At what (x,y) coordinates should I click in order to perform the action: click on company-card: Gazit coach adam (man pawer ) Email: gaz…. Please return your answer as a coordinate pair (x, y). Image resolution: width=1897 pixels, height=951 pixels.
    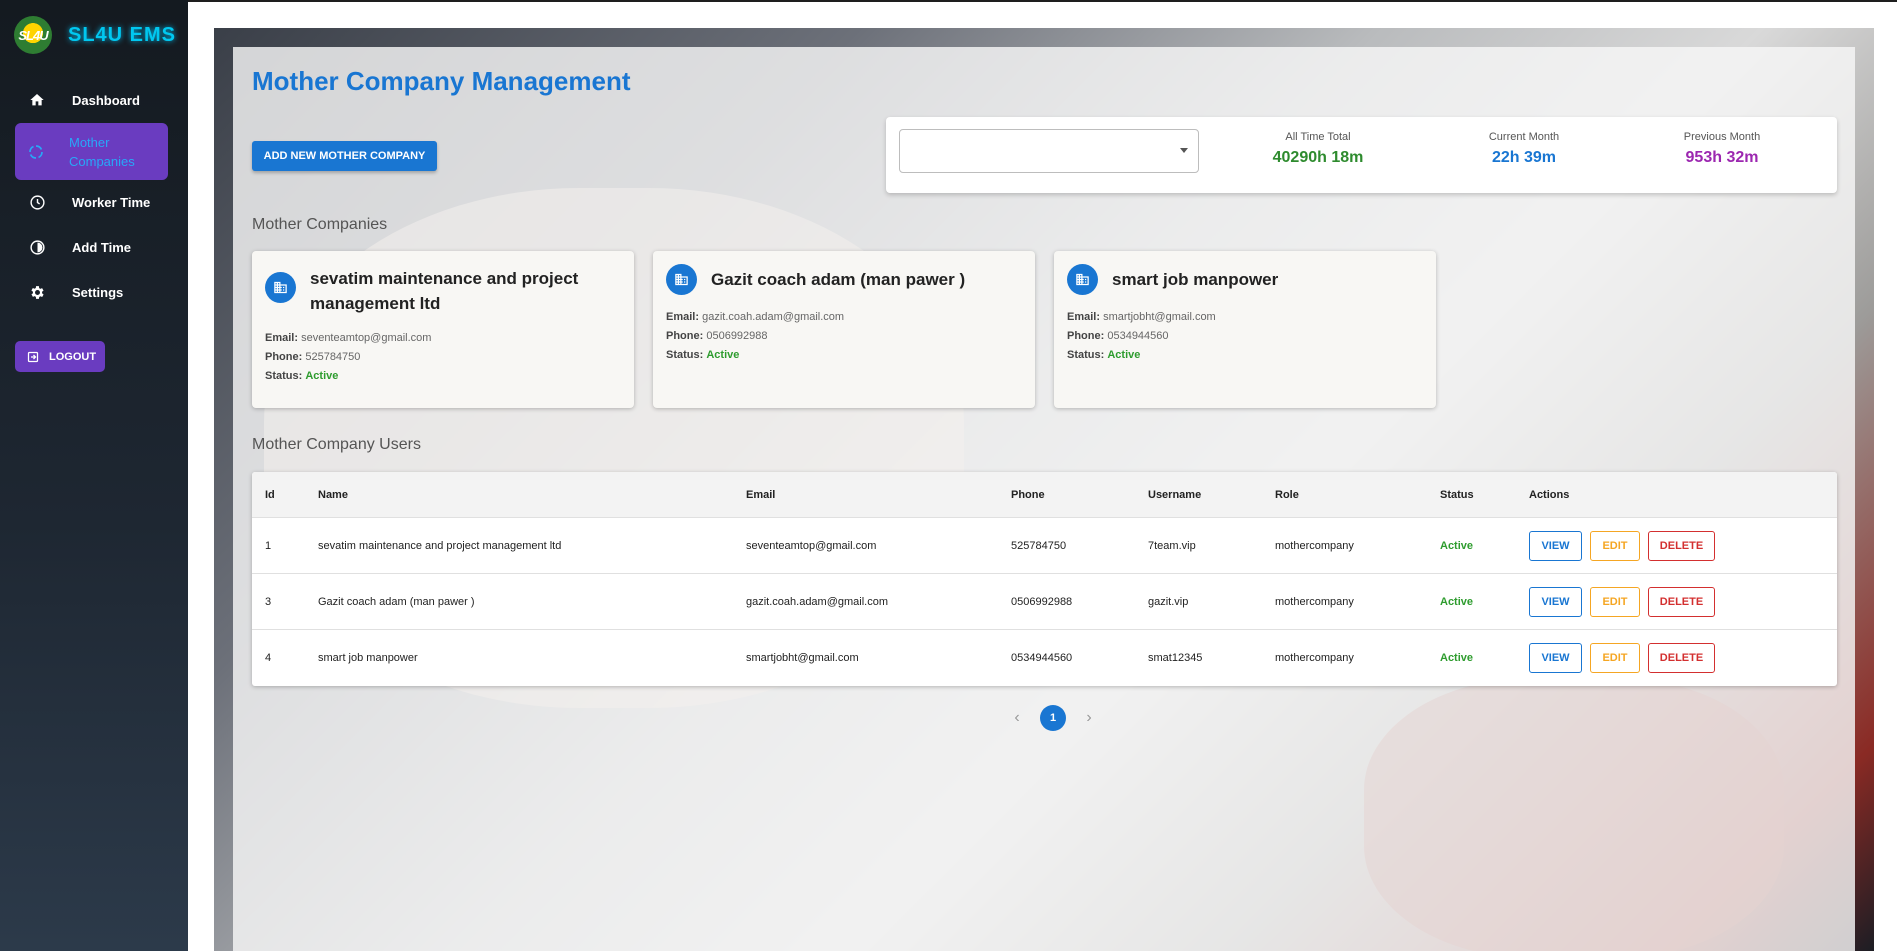
    Looking at the image, I should click on (844, 329).